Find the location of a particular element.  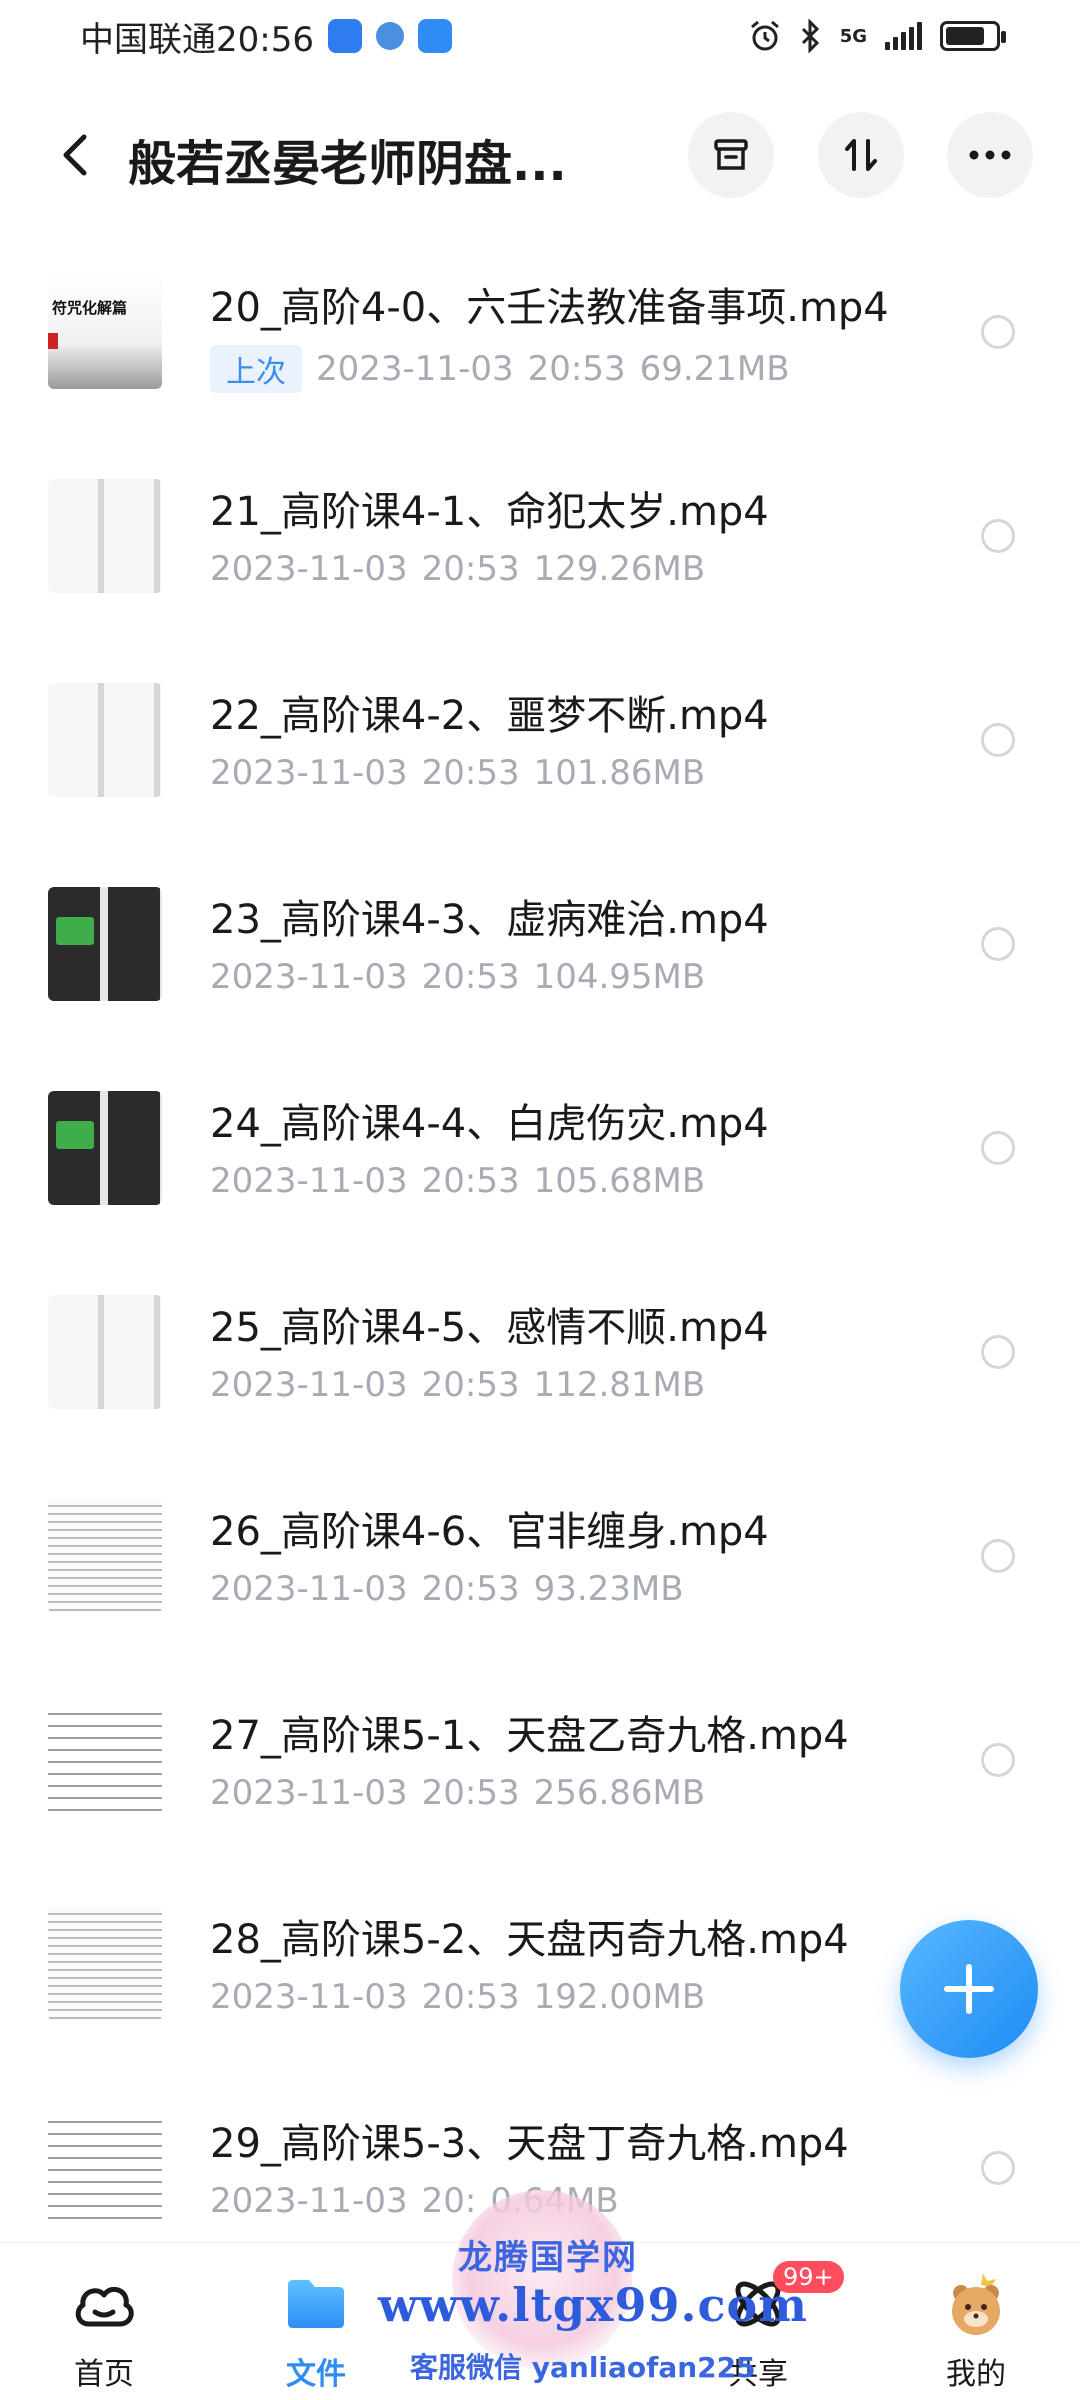

file-name: 23_高阶课4-3、虚病难治.mp4 is located at coordinates (489, 920).